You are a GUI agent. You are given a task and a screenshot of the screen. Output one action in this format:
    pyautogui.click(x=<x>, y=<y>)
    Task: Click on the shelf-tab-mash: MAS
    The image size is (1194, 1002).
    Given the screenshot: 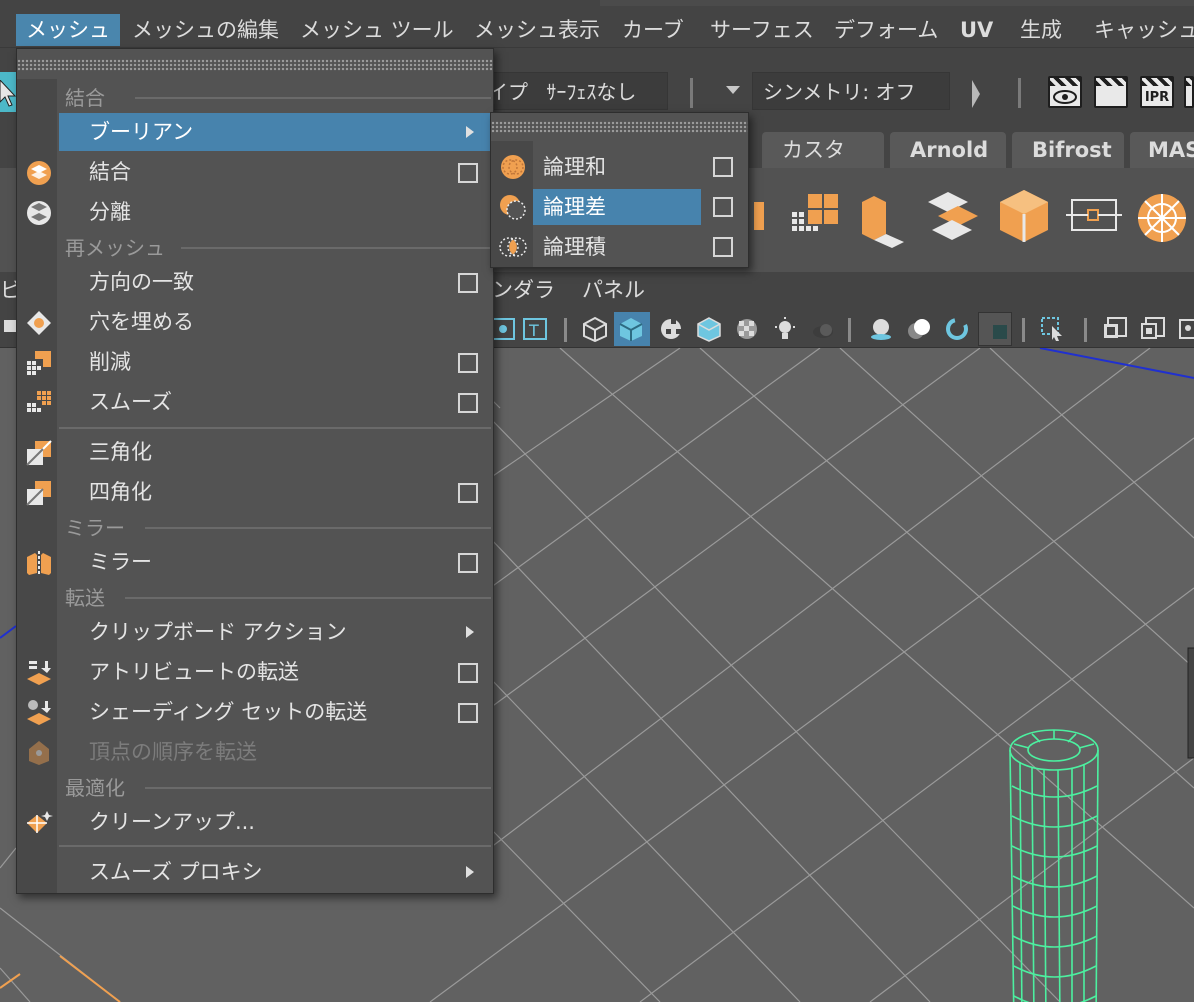 What is the action you would take?
    pyautogui.click(x=1162, y=150)
    